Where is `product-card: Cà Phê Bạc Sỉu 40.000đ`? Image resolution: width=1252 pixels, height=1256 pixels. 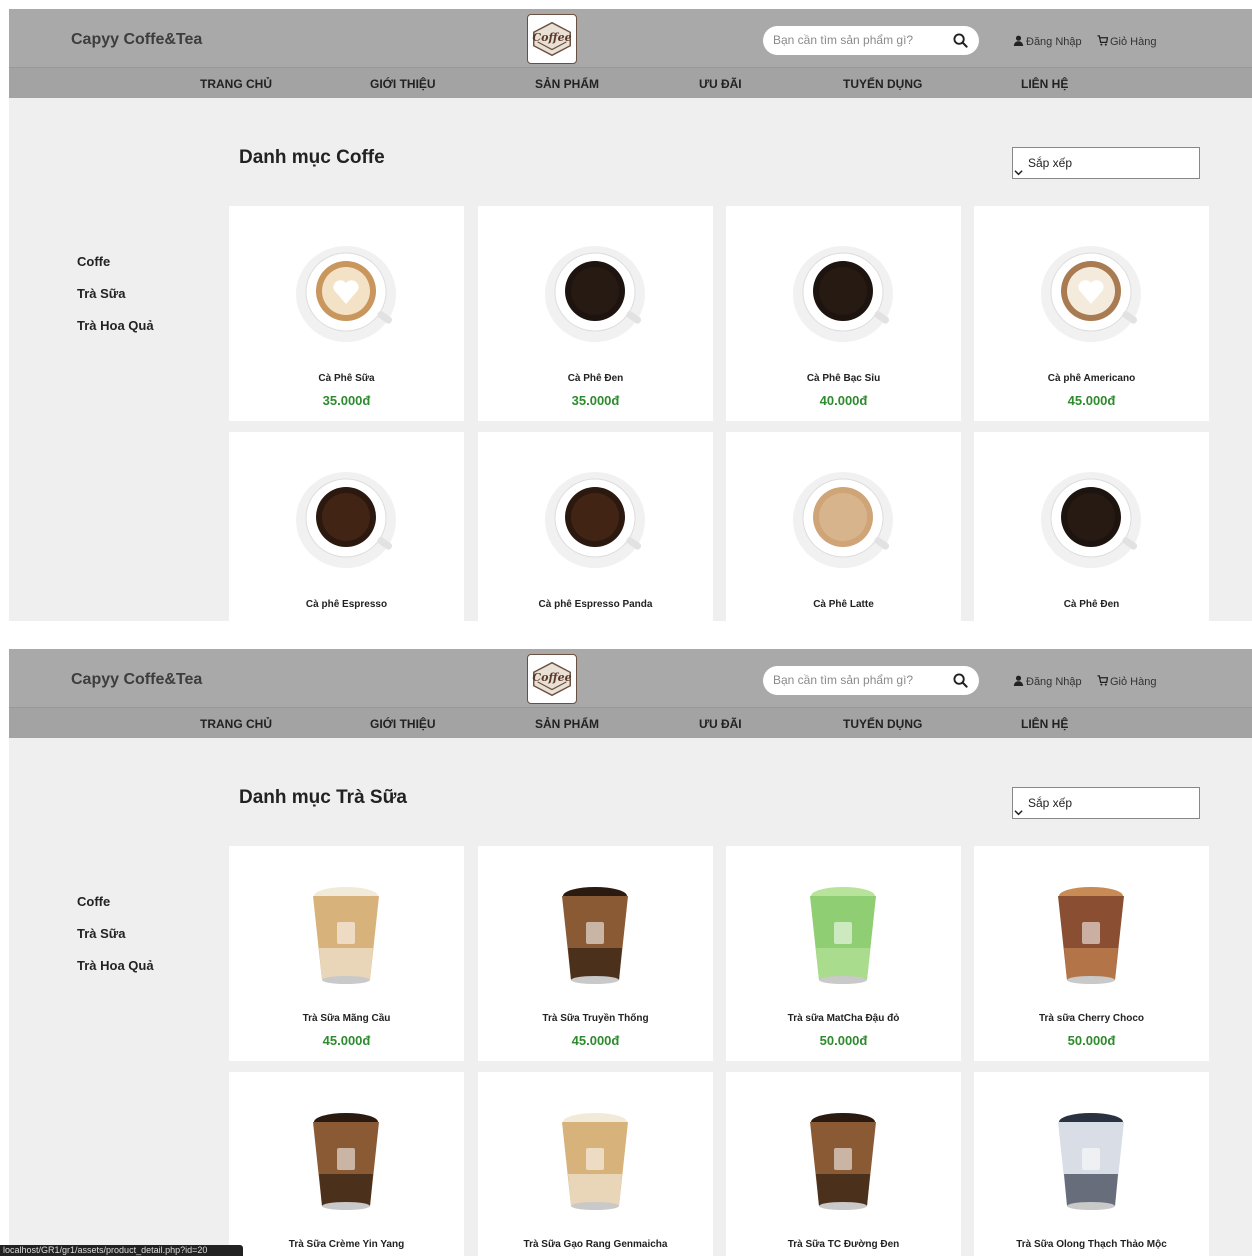 product-card: Cà Phê Bạc Sỉu 40.000đ is located at coordinates (843, 313).